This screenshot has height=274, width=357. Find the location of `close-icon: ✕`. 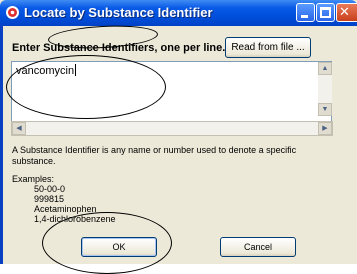

close-icon: ✕ is located at coordinates (344, 12).